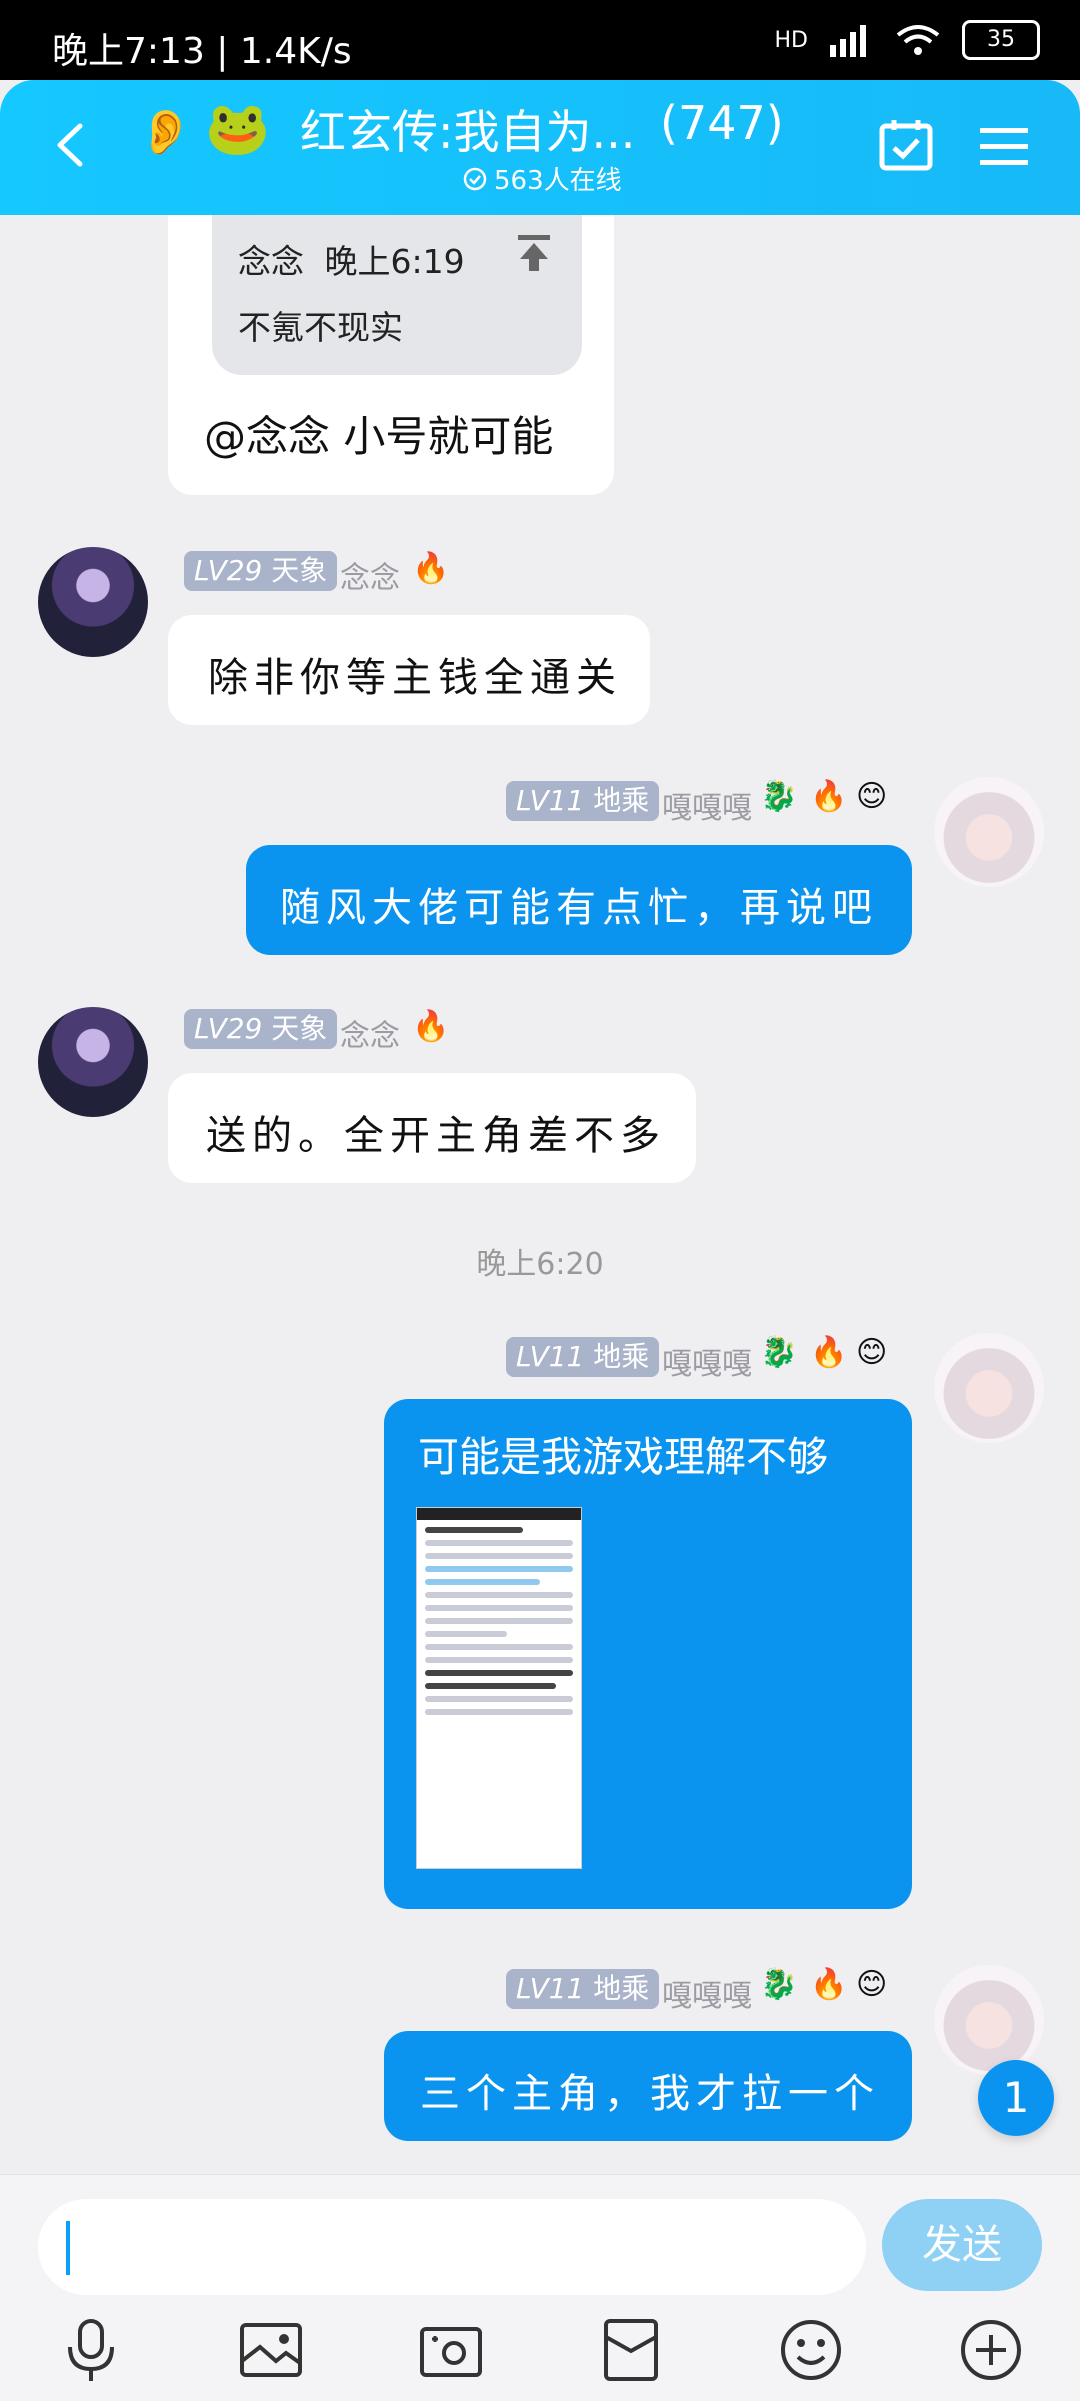  What do you see at coordinates (1001, 40) in the screenshot?
I see `battery-icon: 35` at bounding box center [1001, 40].